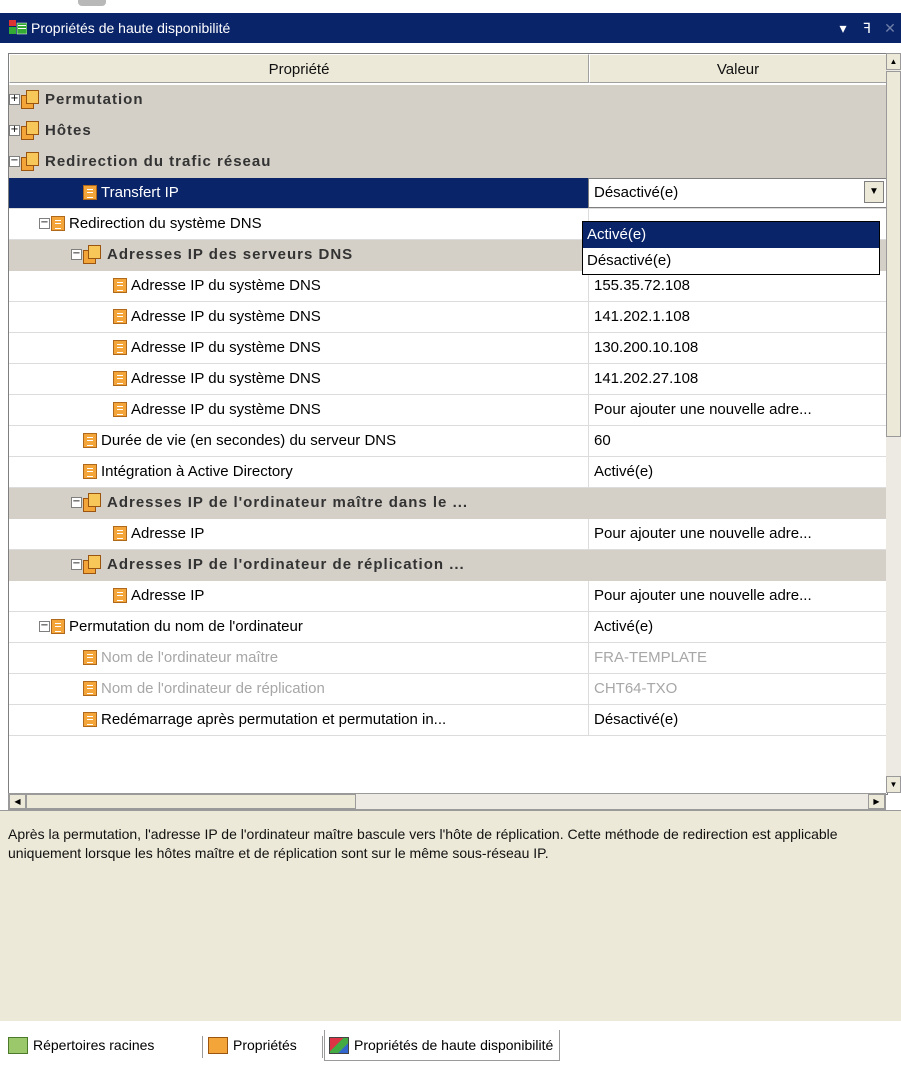 The height and width of the screenshot is (1069, 901). What do you see at coordinates (442, 1045) in the screenshot?
I see `tab-ha-properties: Propriétés de haute disponibilité` at bounding box center [442, 1045].